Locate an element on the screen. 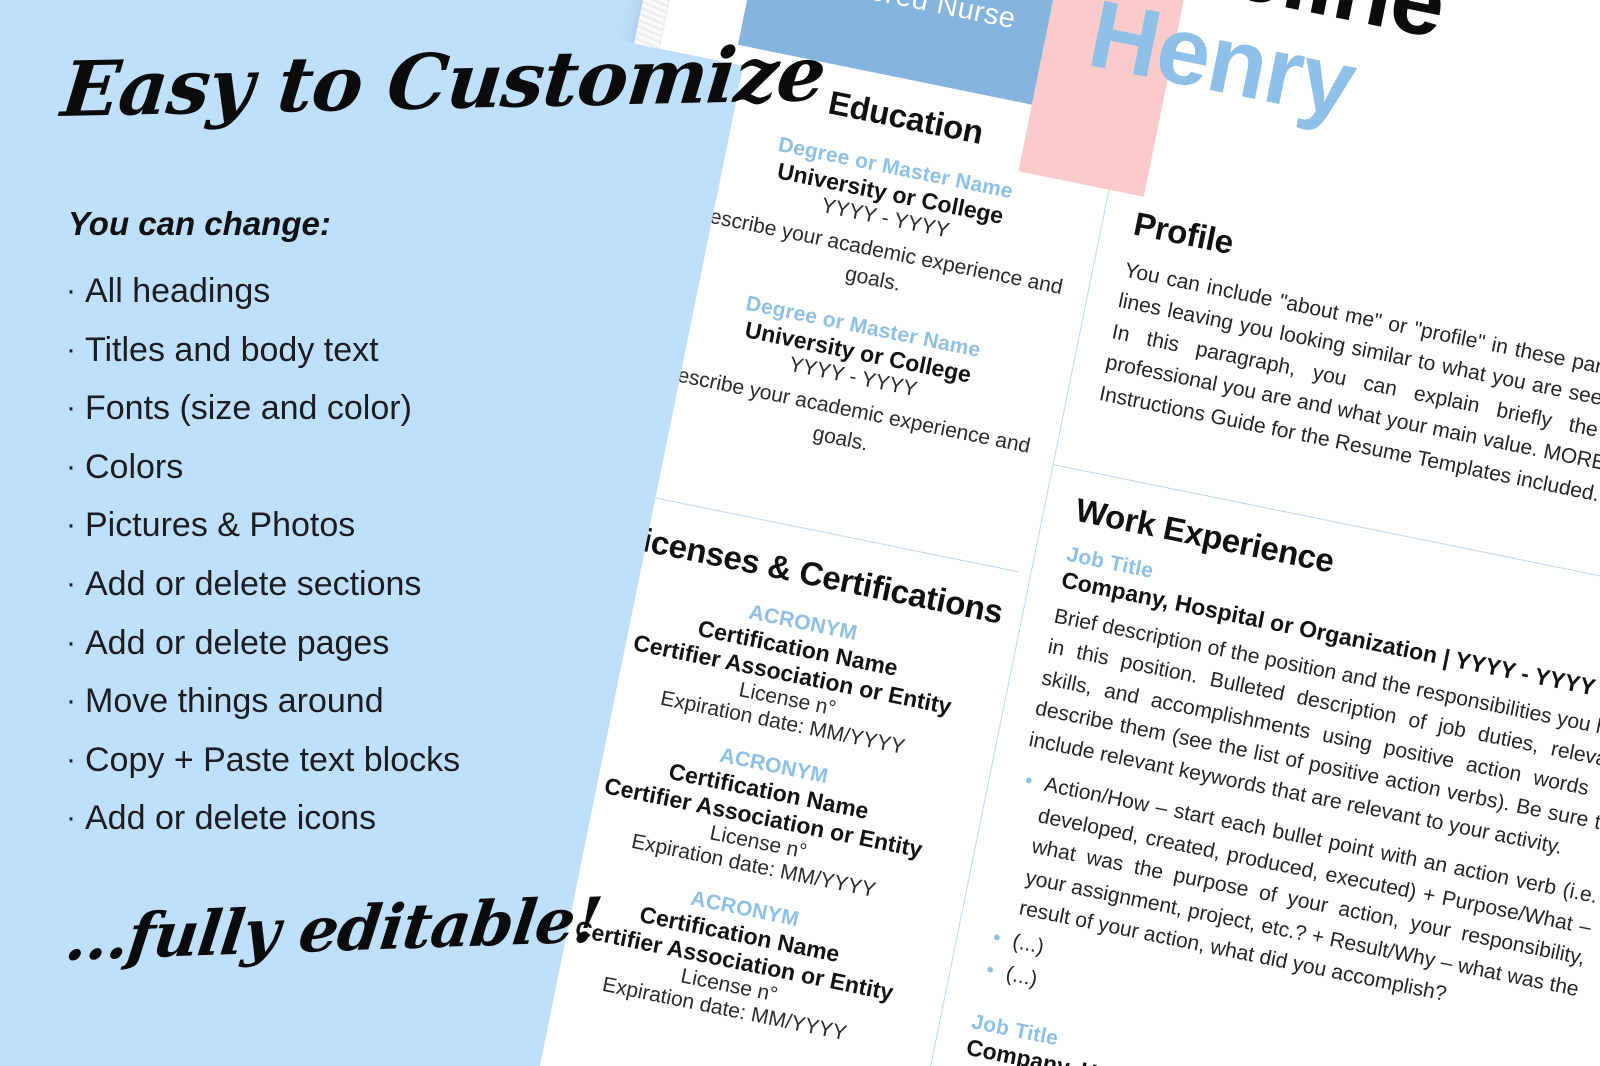  promo-feature-label: Copy + Paste text blocks is located at coordinates (273, 759).